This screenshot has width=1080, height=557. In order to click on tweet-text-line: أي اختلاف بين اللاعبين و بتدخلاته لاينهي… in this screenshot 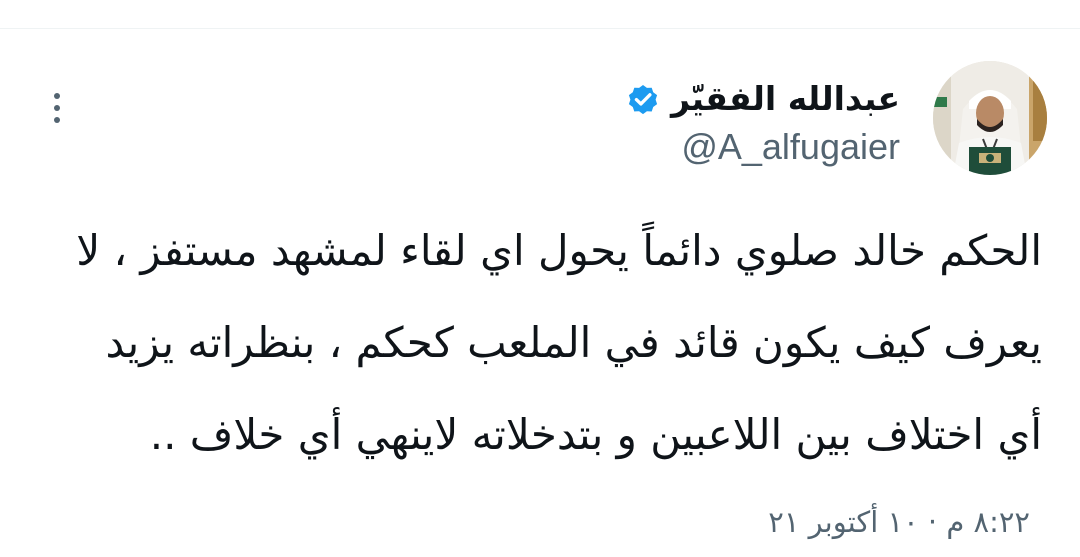, I will do `click(595, 434)`.